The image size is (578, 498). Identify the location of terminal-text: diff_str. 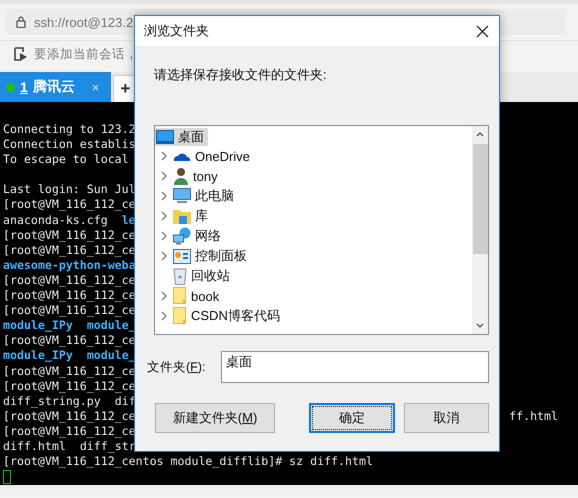
(108, 446).